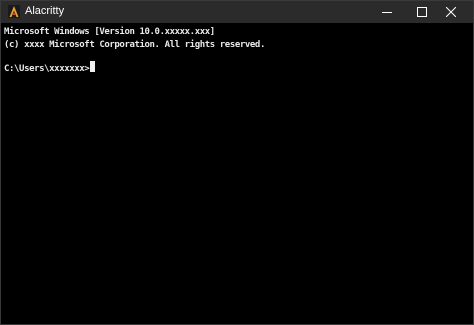 Image resolution: width=474 pixels, height=325 pixels. Describe the element at coordinates (93, 66) in the screenshot. I see `text-cursor` at that location.